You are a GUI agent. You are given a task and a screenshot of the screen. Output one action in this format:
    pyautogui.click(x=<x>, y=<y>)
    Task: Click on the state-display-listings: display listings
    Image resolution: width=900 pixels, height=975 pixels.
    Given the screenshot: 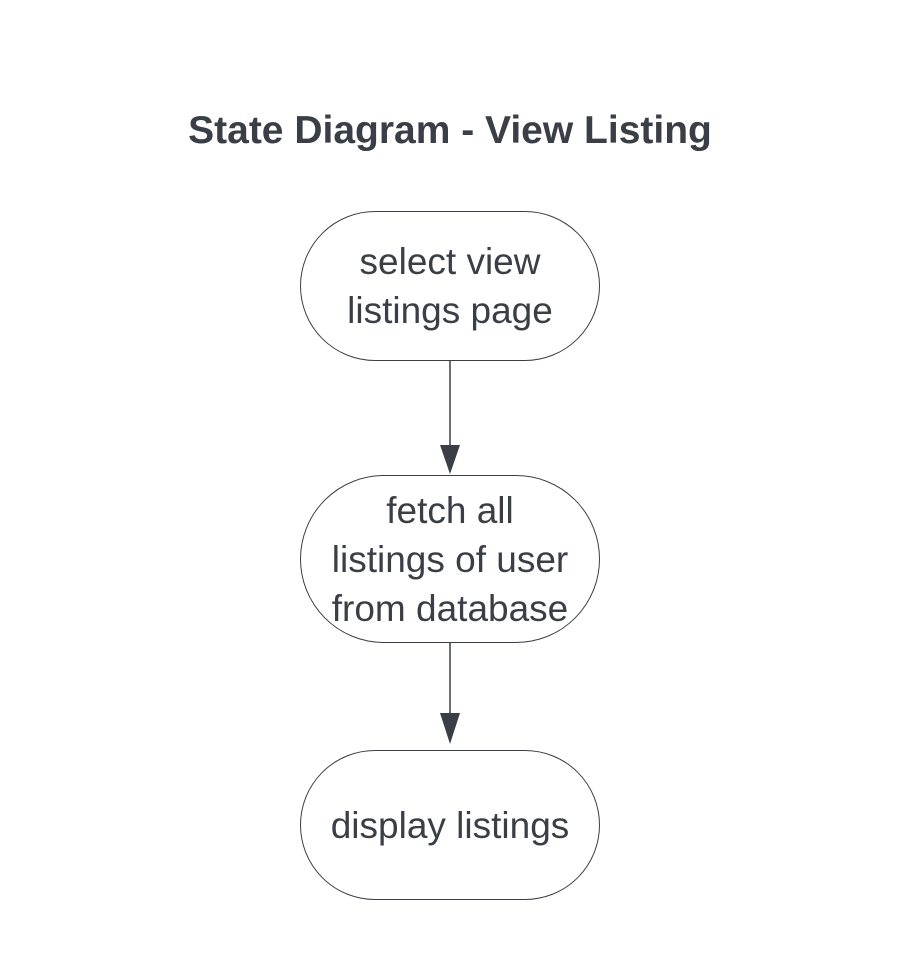 What is the action you would take?
    pyautogui.click(x=450, y=825)
    